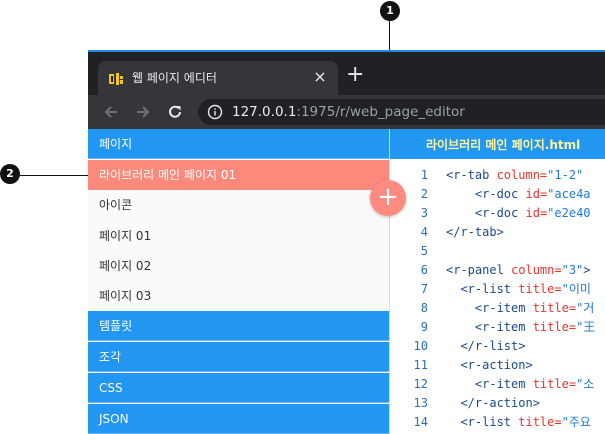  I want to click on browser-toolbar: 127.0.0.1:1975/r/web_page_editor, so click(346, 112).